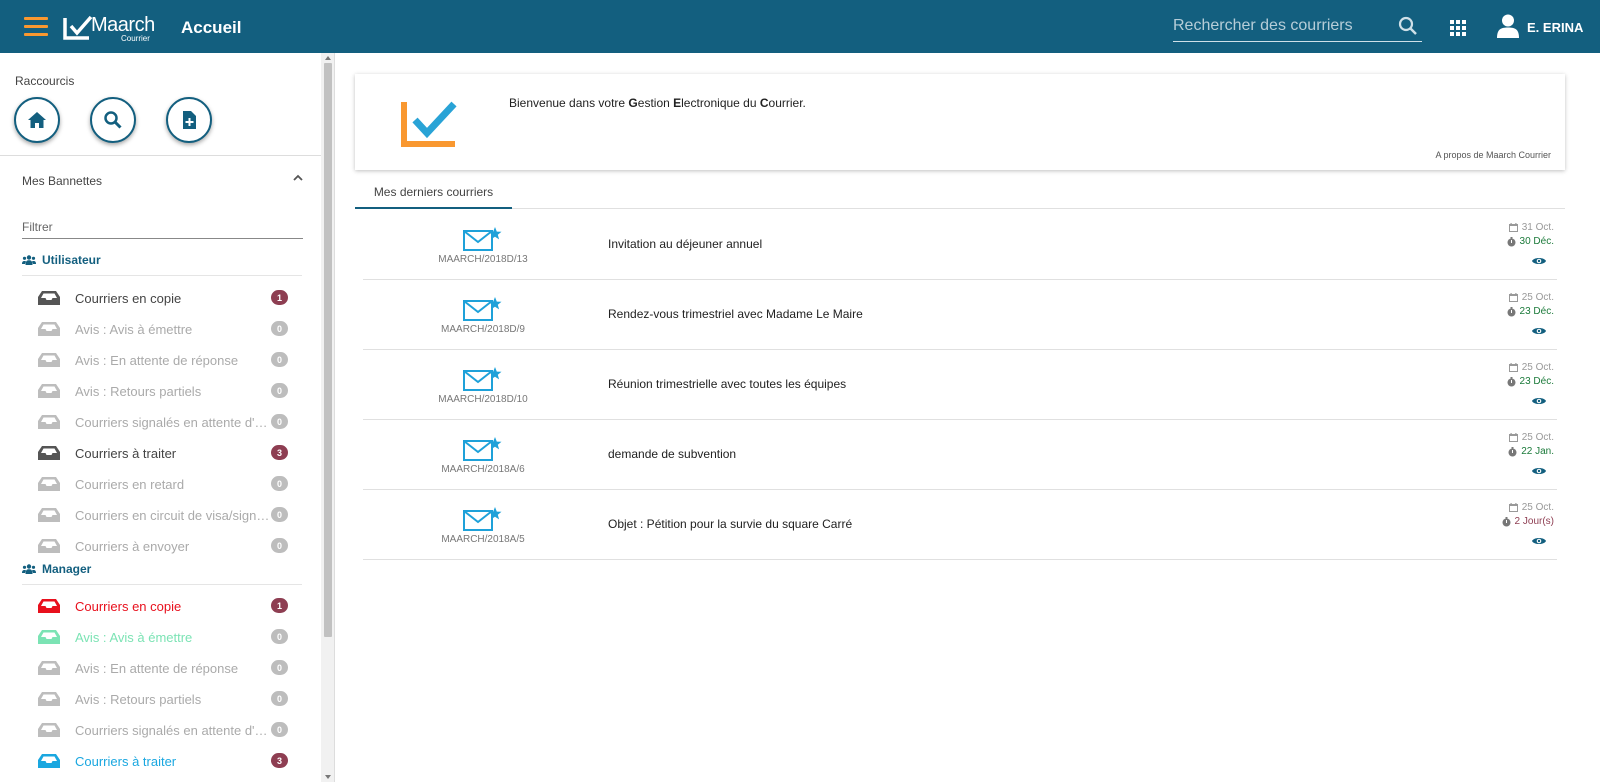  Describe the element at coordinates (764, 103) in the screenshot. I see `welcome-text-bold: C` at that location.